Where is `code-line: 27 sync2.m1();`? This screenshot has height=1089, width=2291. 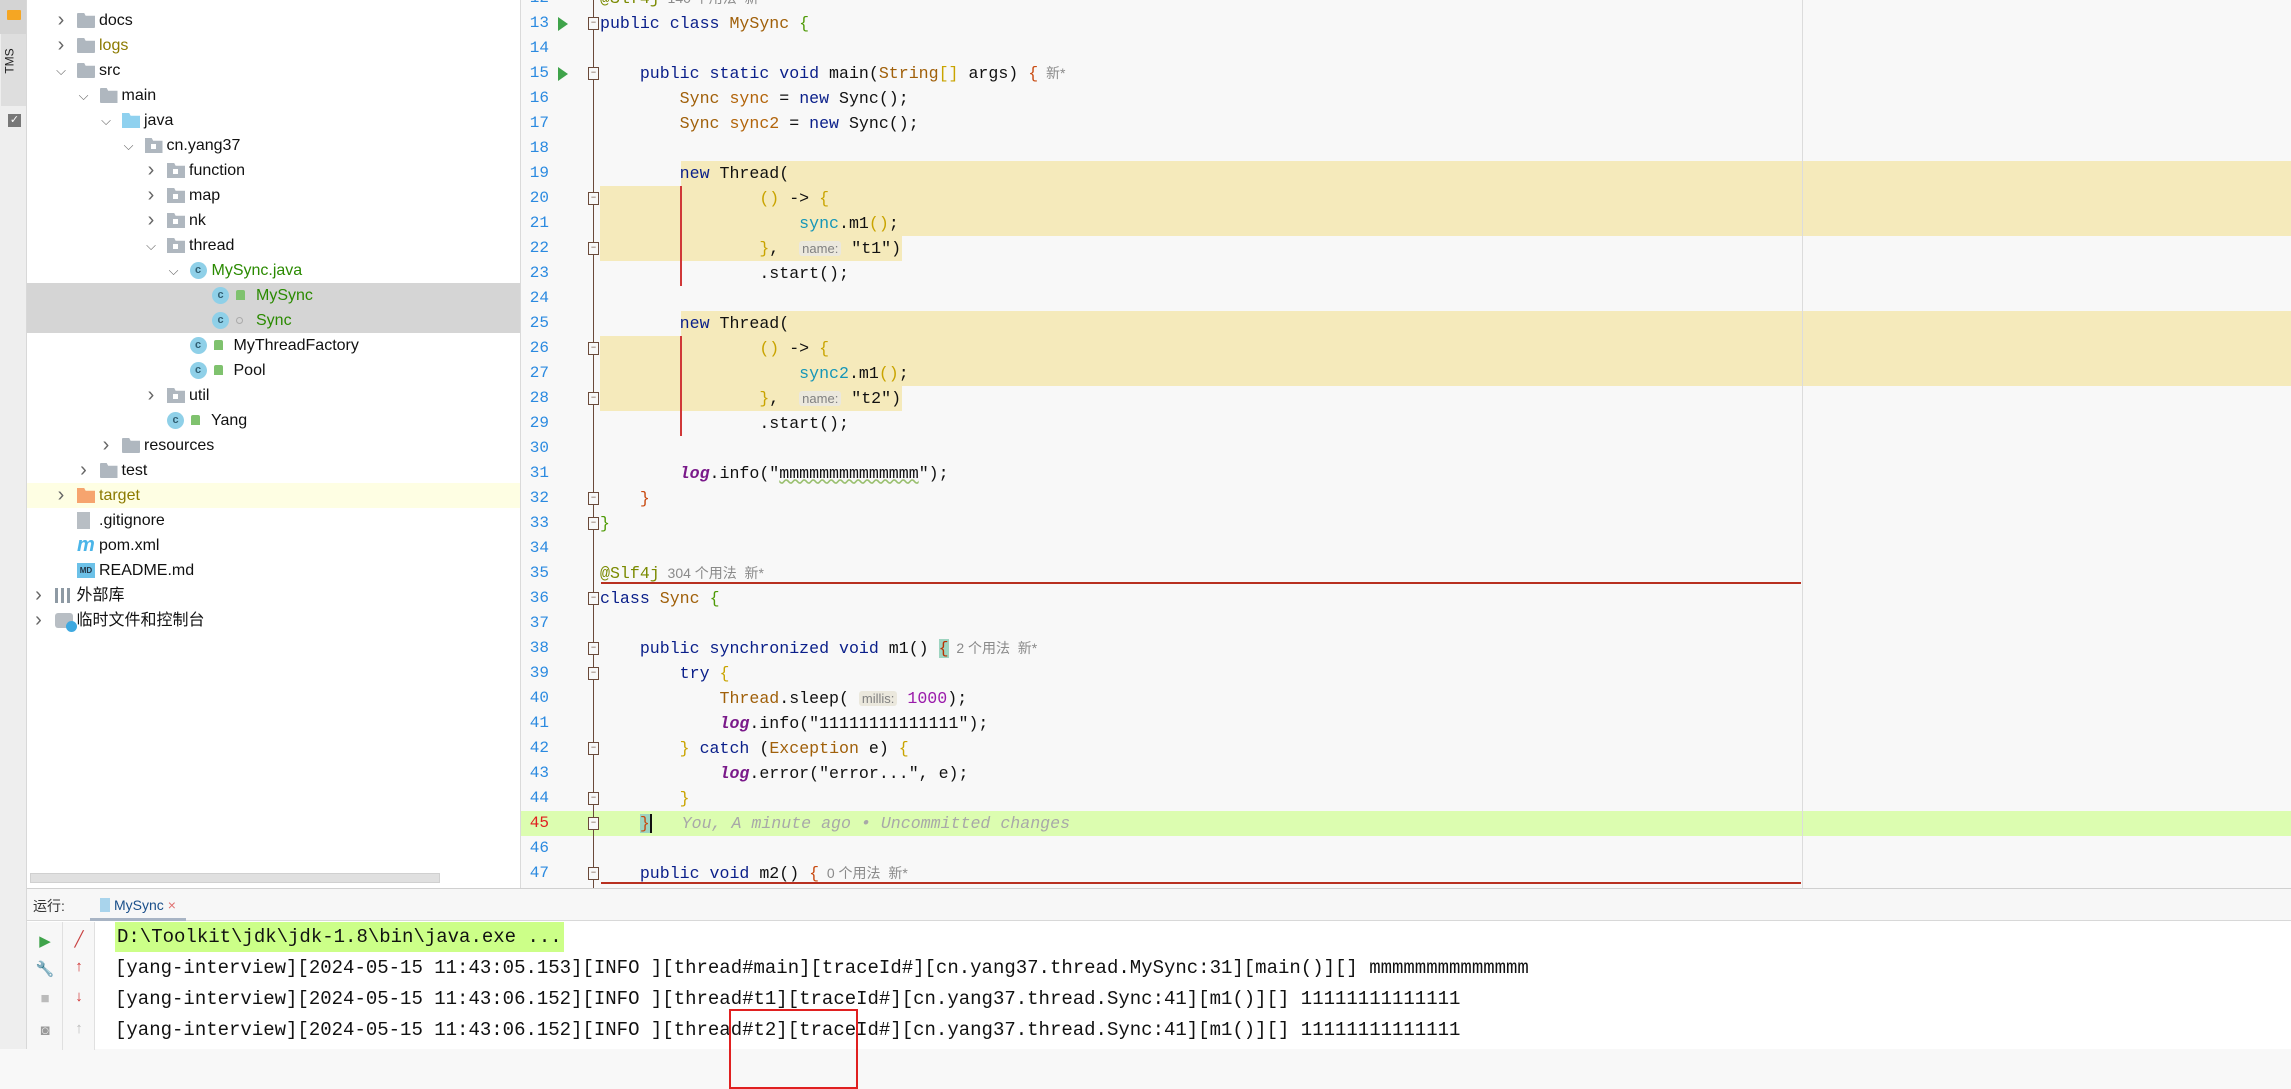 code-line: 27 sync2.m1(); is located at coordinates (1406, 373).